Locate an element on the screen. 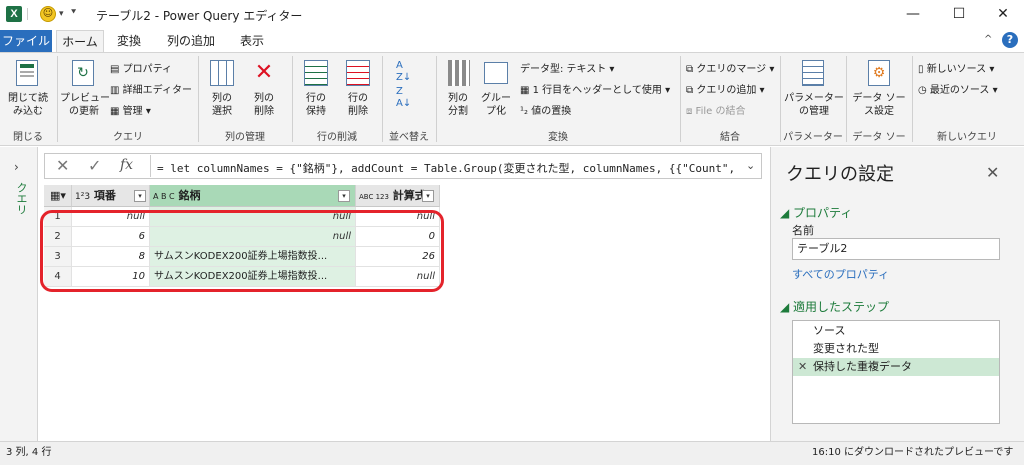 This screenshot has width=1024, height=465. commit-formula-icon: ✓ is located at coordinates (94, 165).